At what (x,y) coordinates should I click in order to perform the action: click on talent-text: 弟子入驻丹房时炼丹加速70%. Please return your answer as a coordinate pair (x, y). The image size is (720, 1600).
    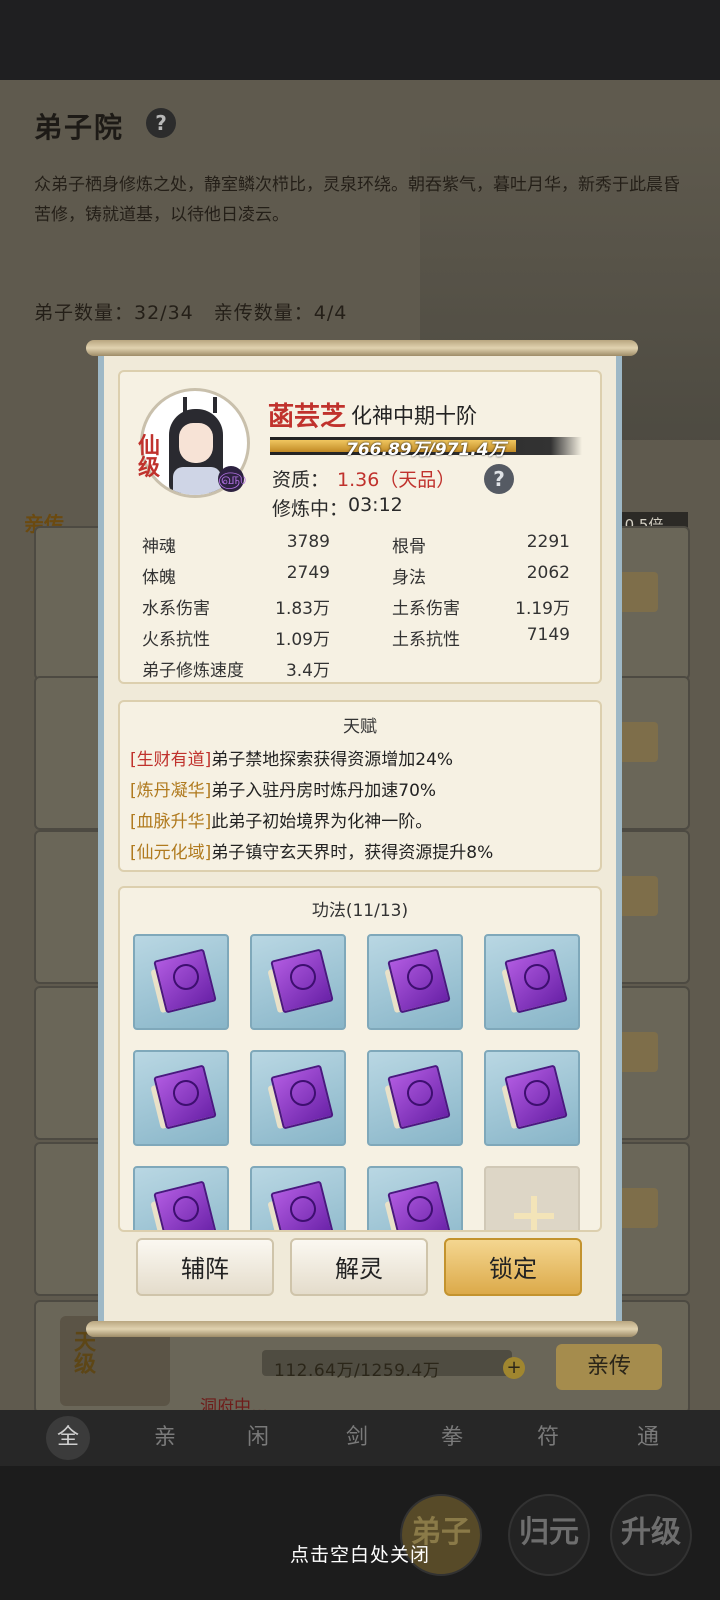
    Looking at the image, I should click on (324, 791).